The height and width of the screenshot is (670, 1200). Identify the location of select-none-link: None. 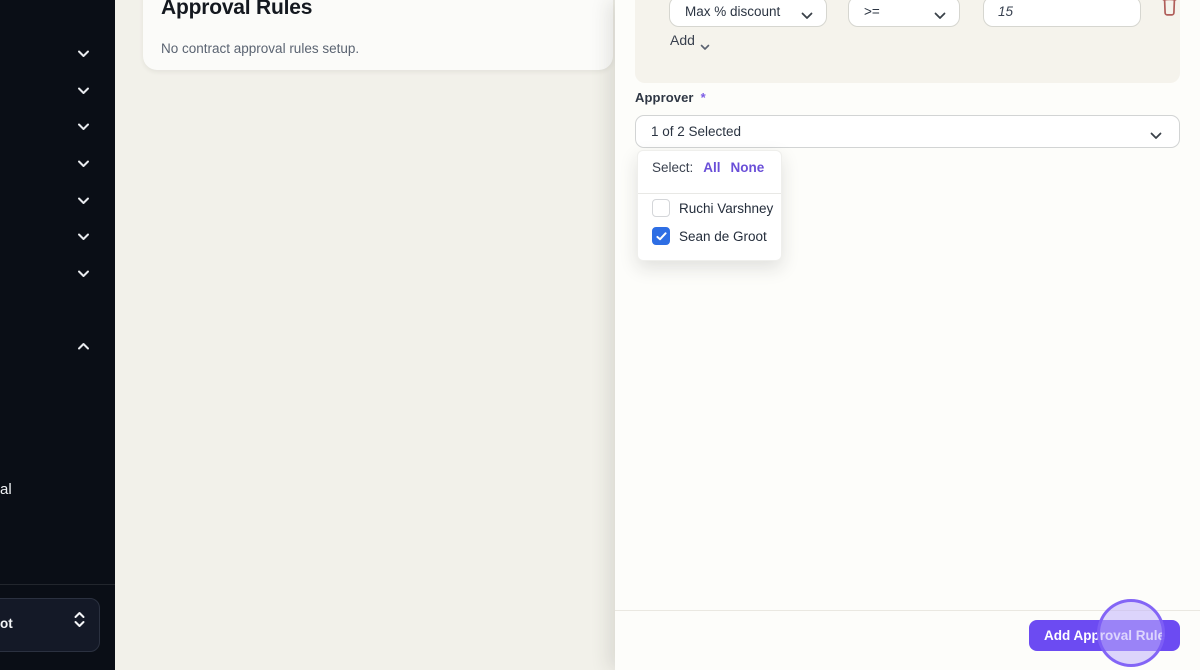
(748, 167).